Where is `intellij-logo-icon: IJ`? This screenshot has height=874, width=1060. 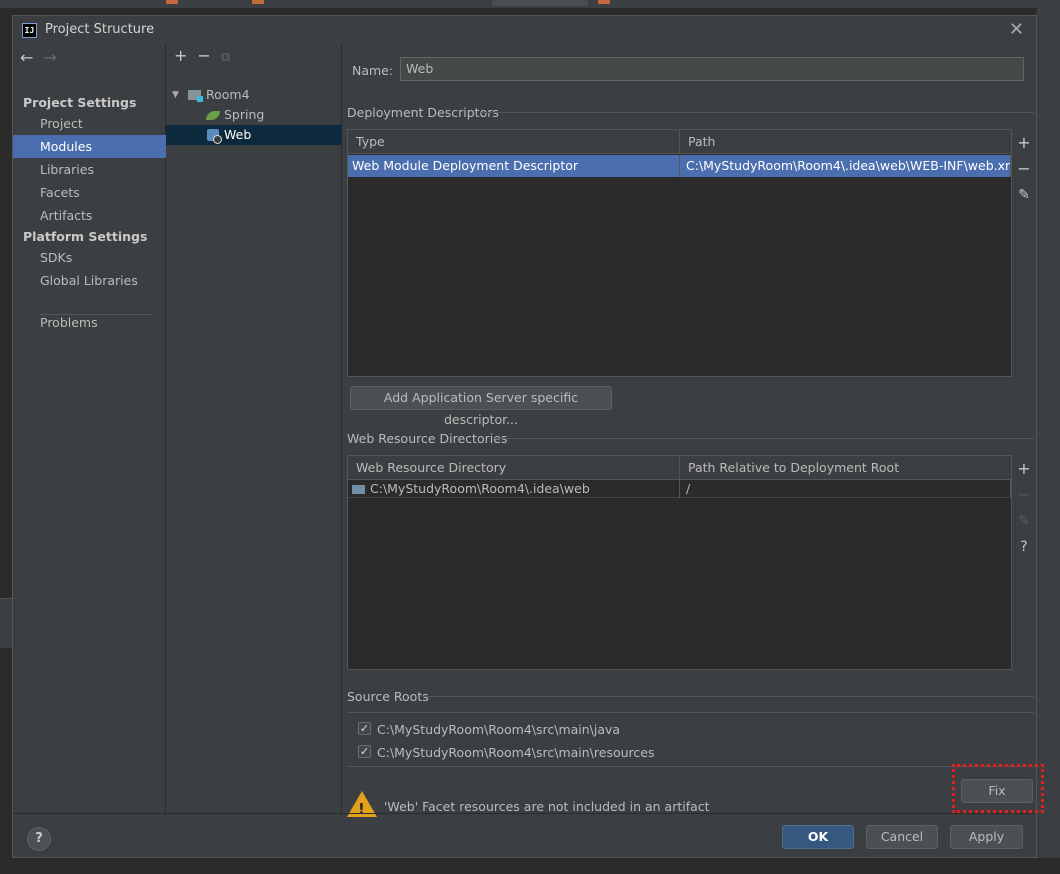
intellij-logo-icon: IJ is located at coordinates (29, 30).